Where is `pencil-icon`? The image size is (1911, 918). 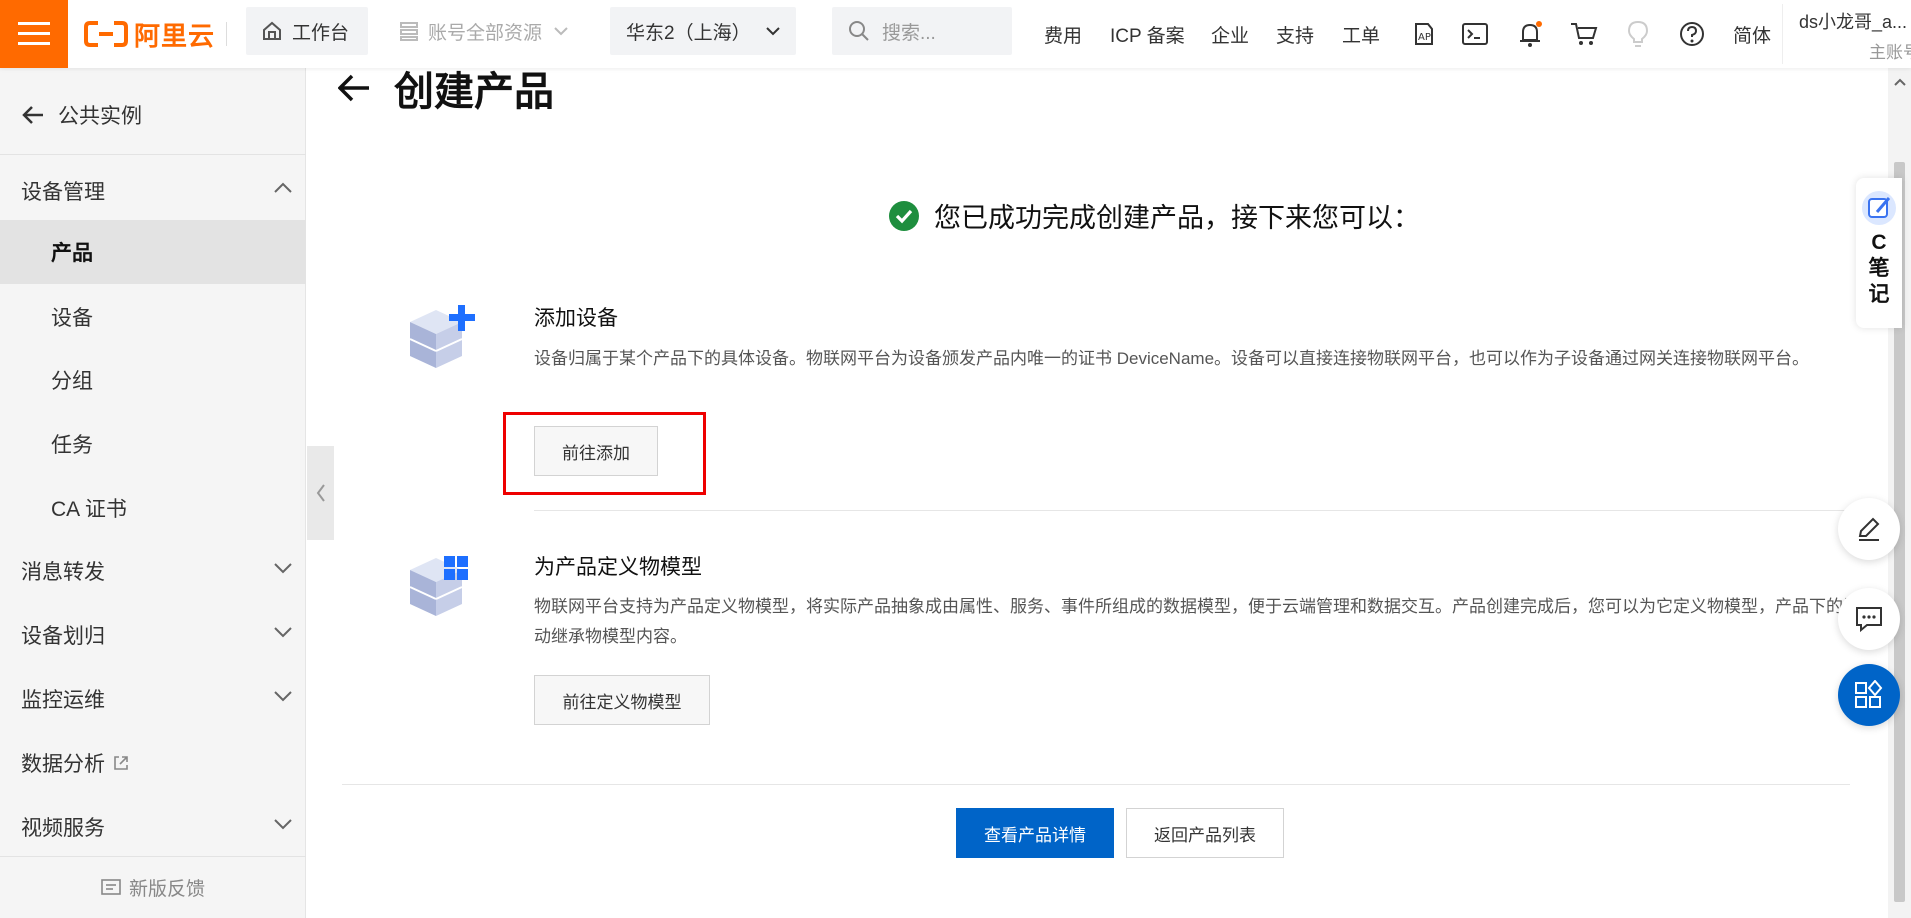 pencil-icon is located at coordinates (1869, 529).